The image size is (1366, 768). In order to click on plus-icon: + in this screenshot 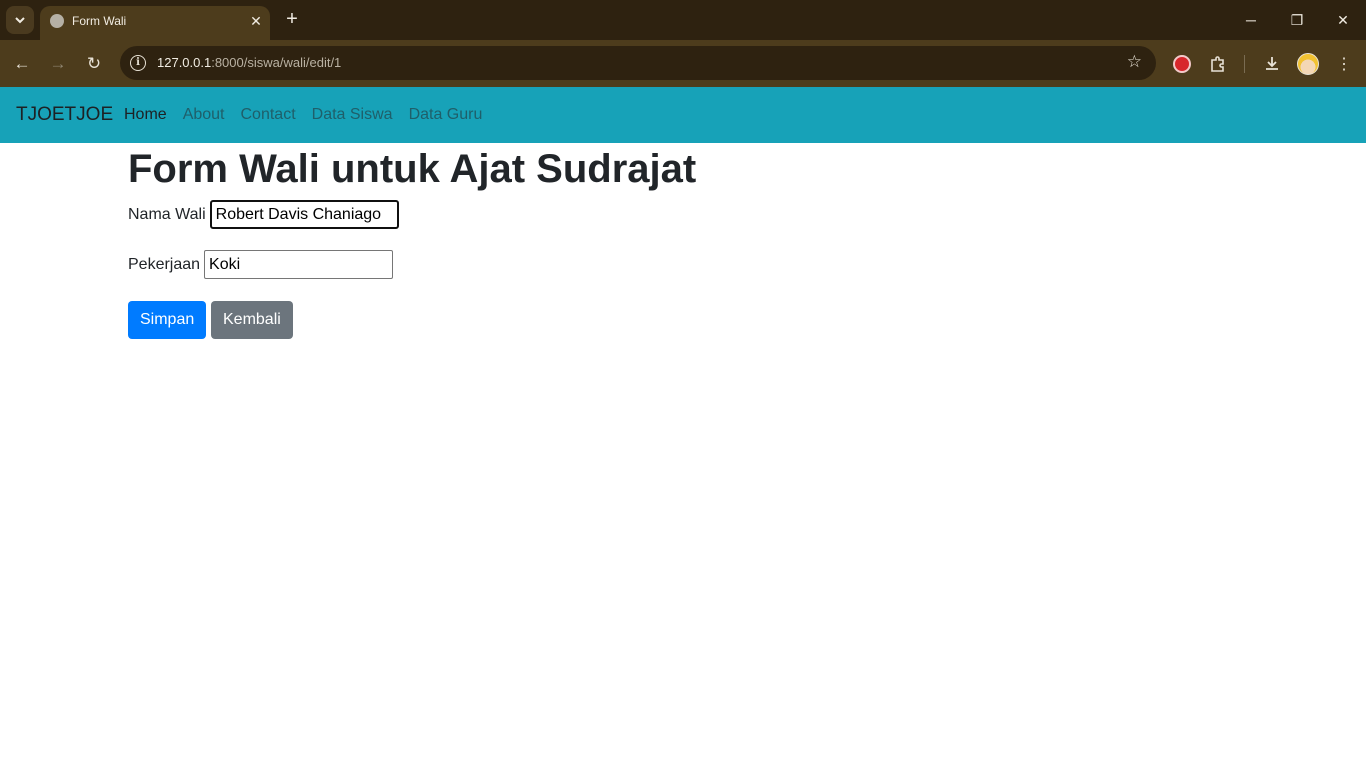, I will do `click(292, 20)`.